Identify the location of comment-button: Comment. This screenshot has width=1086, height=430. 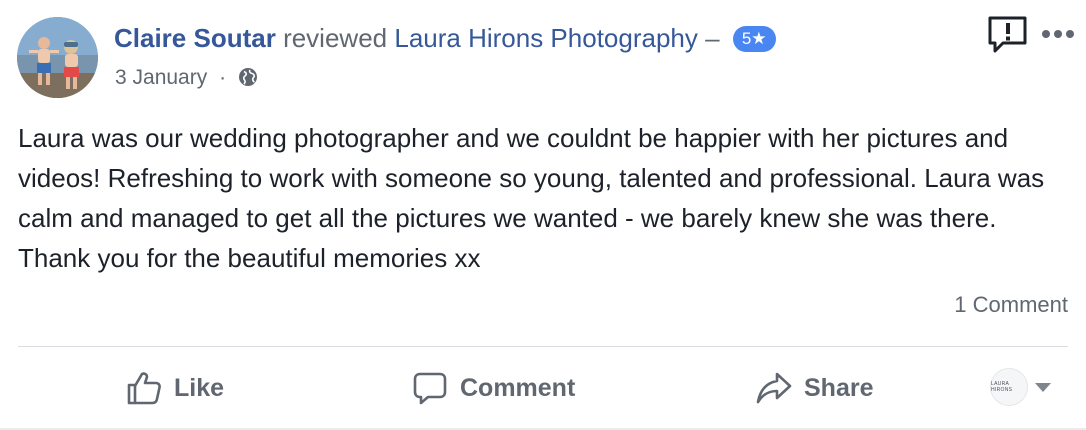
(493, 388).